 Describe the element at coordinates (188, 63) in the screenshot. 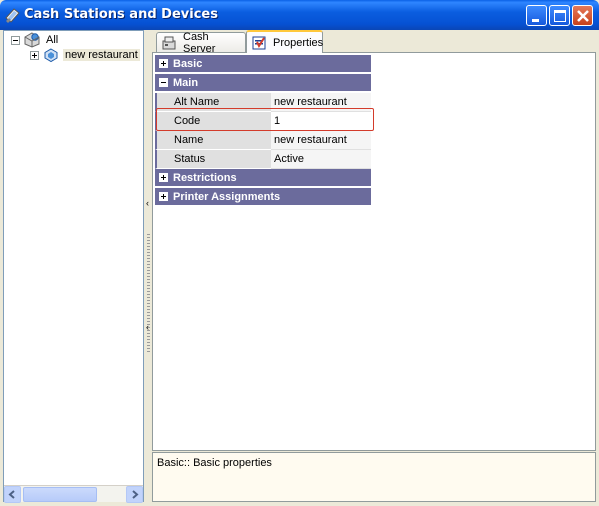

I see `category-label: Basic` at that location.